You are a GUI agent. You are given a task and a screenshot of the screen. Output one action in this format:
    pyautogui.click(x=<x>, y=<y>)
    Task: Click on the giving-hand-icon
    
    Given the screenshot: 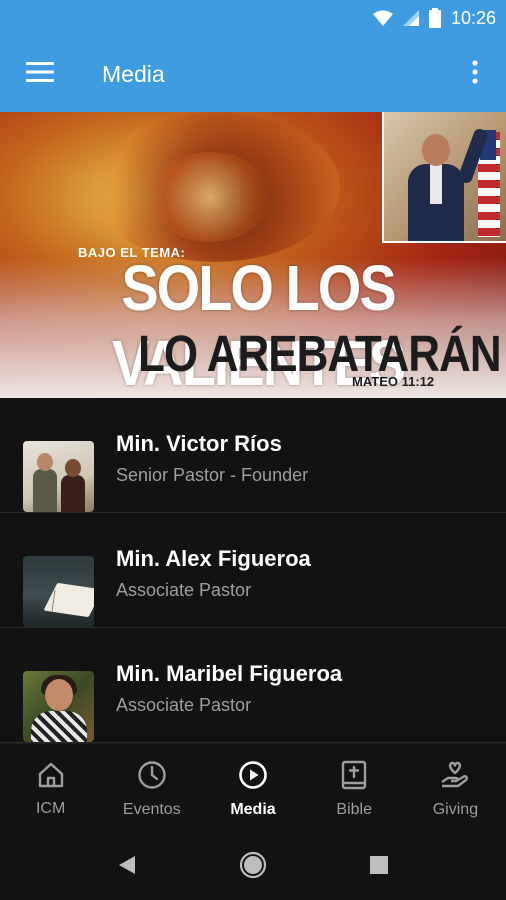 What is the action you would take?
    pyautogui.click(x=455, y=777)
    